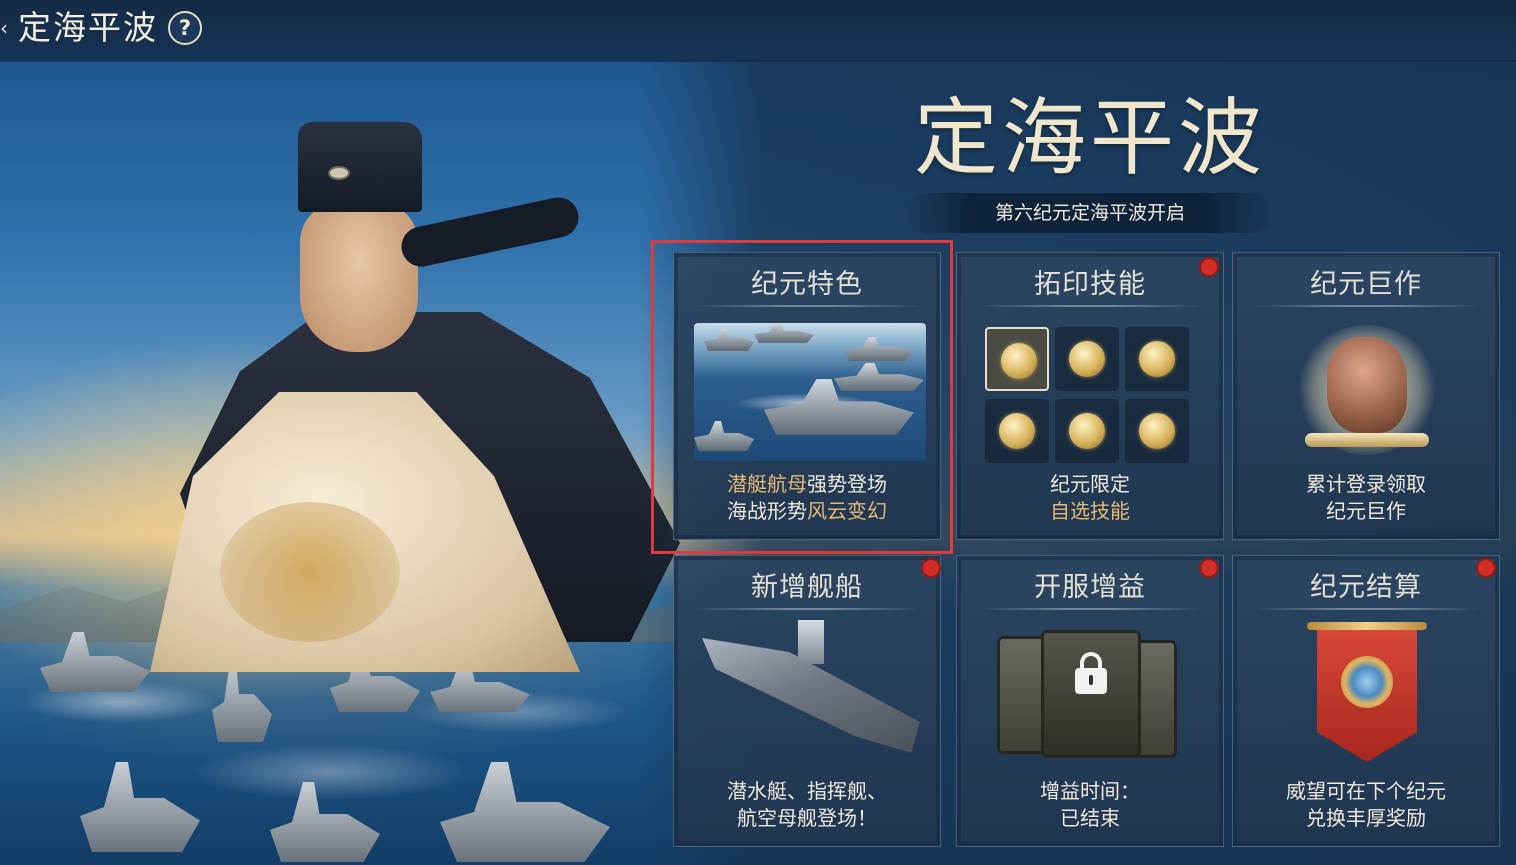 This screenshot has height=865, width=1516. I want to click on desc-line-1: 潜水艇、指挥舰、, so click(807, 791).